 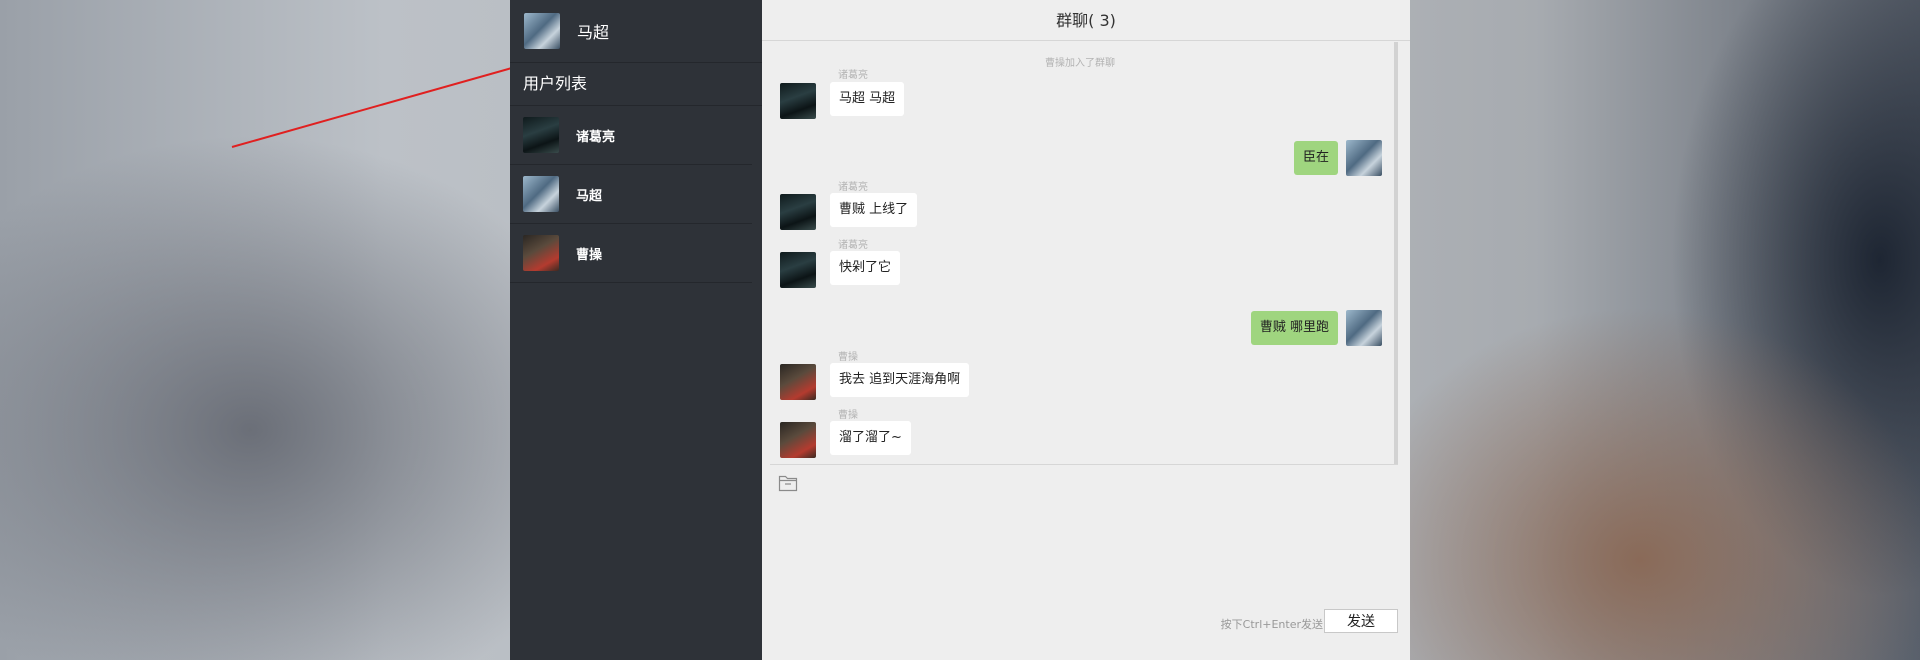 I want to click on user-name: 曹操, so click(x=589, y=255).